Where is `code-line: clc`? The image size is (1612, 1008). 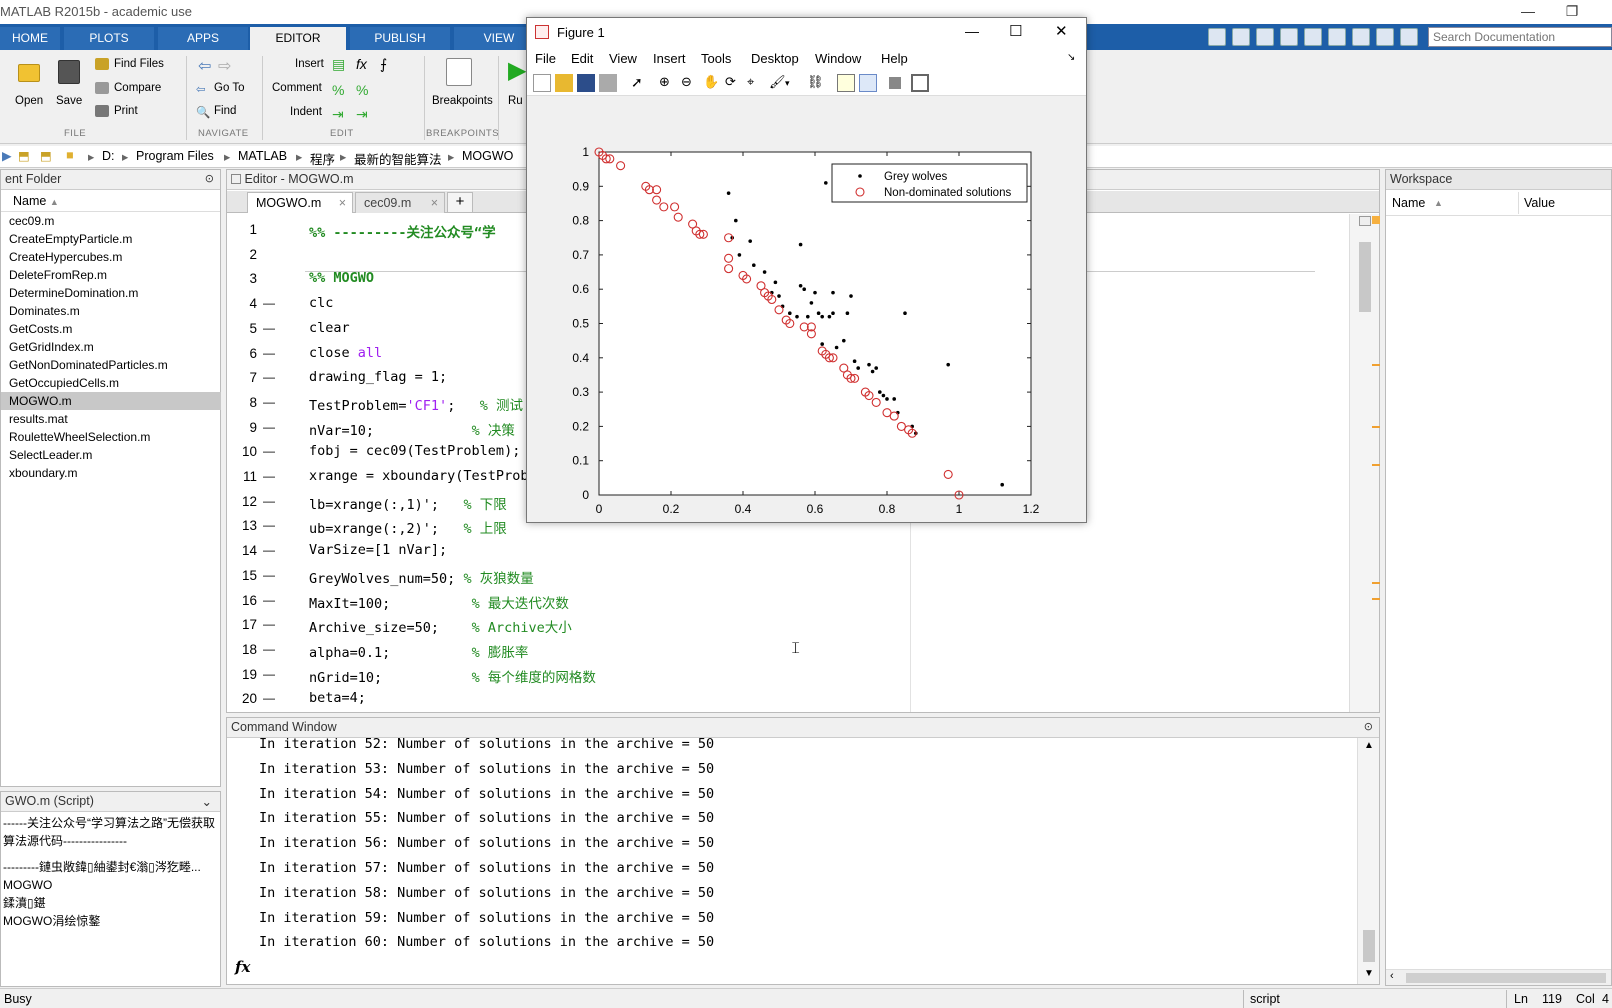 code-line: clc is located at coordinates (321, 303).